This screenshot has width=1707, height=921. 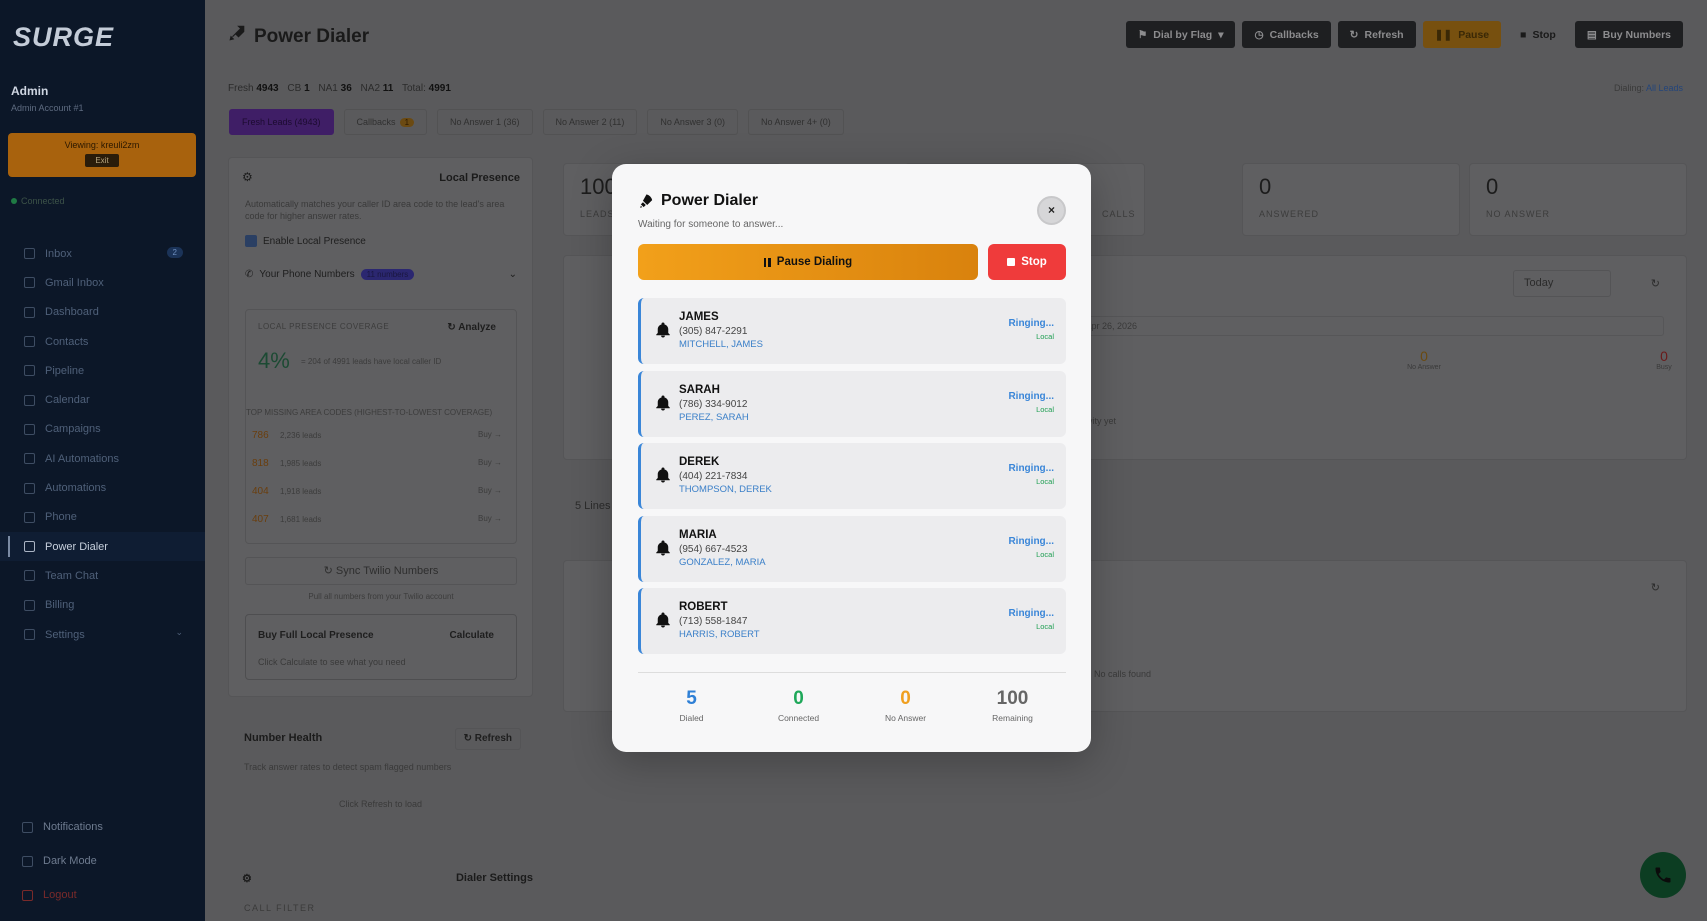 I want to click on sync-twilio-button: ↻ Sync Twilio Numbers, so click(x=381, y=571).